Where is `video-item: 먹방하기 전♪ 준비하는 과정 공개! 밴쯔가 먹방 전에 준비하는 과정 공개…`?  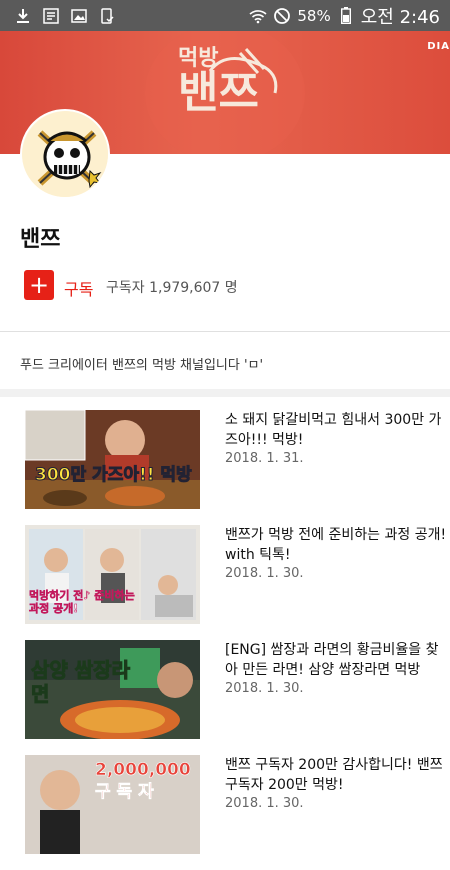 video-item: 먹방하기 전♪ 준비하는 과정 공개! 밴쯔가 먹방 전에 준비하는 과정 공개… is located at coordinates (225, 582).